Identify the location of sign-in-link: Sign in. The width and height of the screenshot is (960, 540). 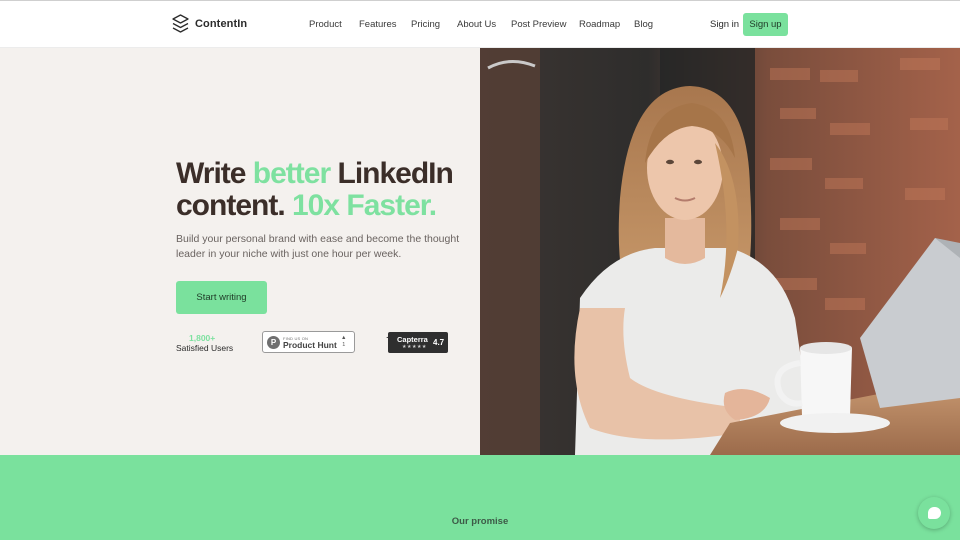
(724, 24).